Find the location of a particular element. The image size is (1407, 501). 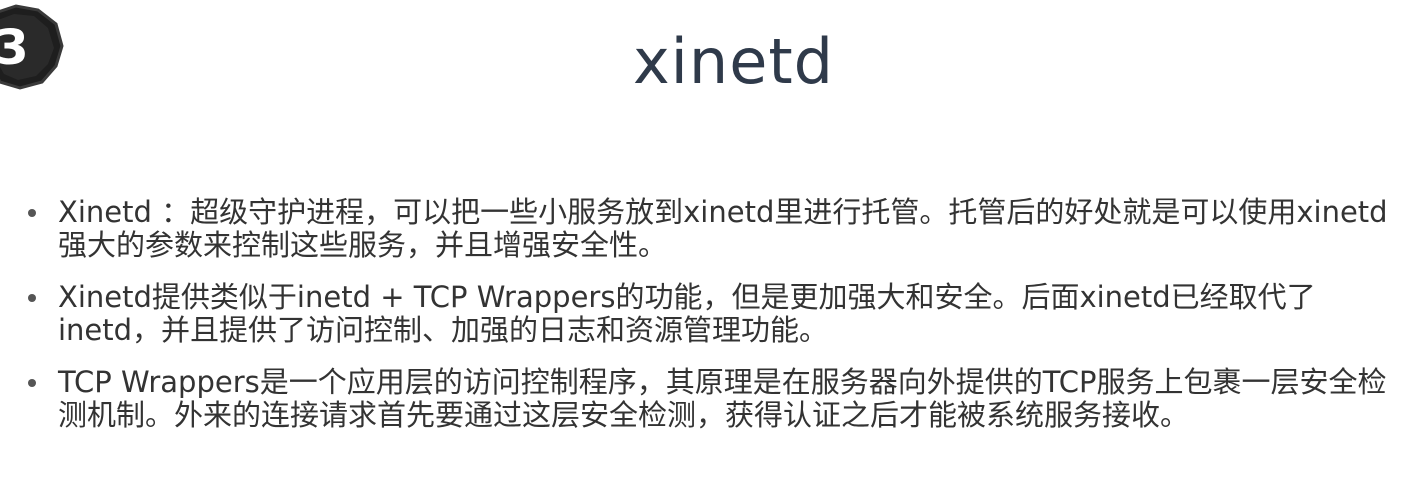

number-badge: 3 is located at coordinates (32, 47).